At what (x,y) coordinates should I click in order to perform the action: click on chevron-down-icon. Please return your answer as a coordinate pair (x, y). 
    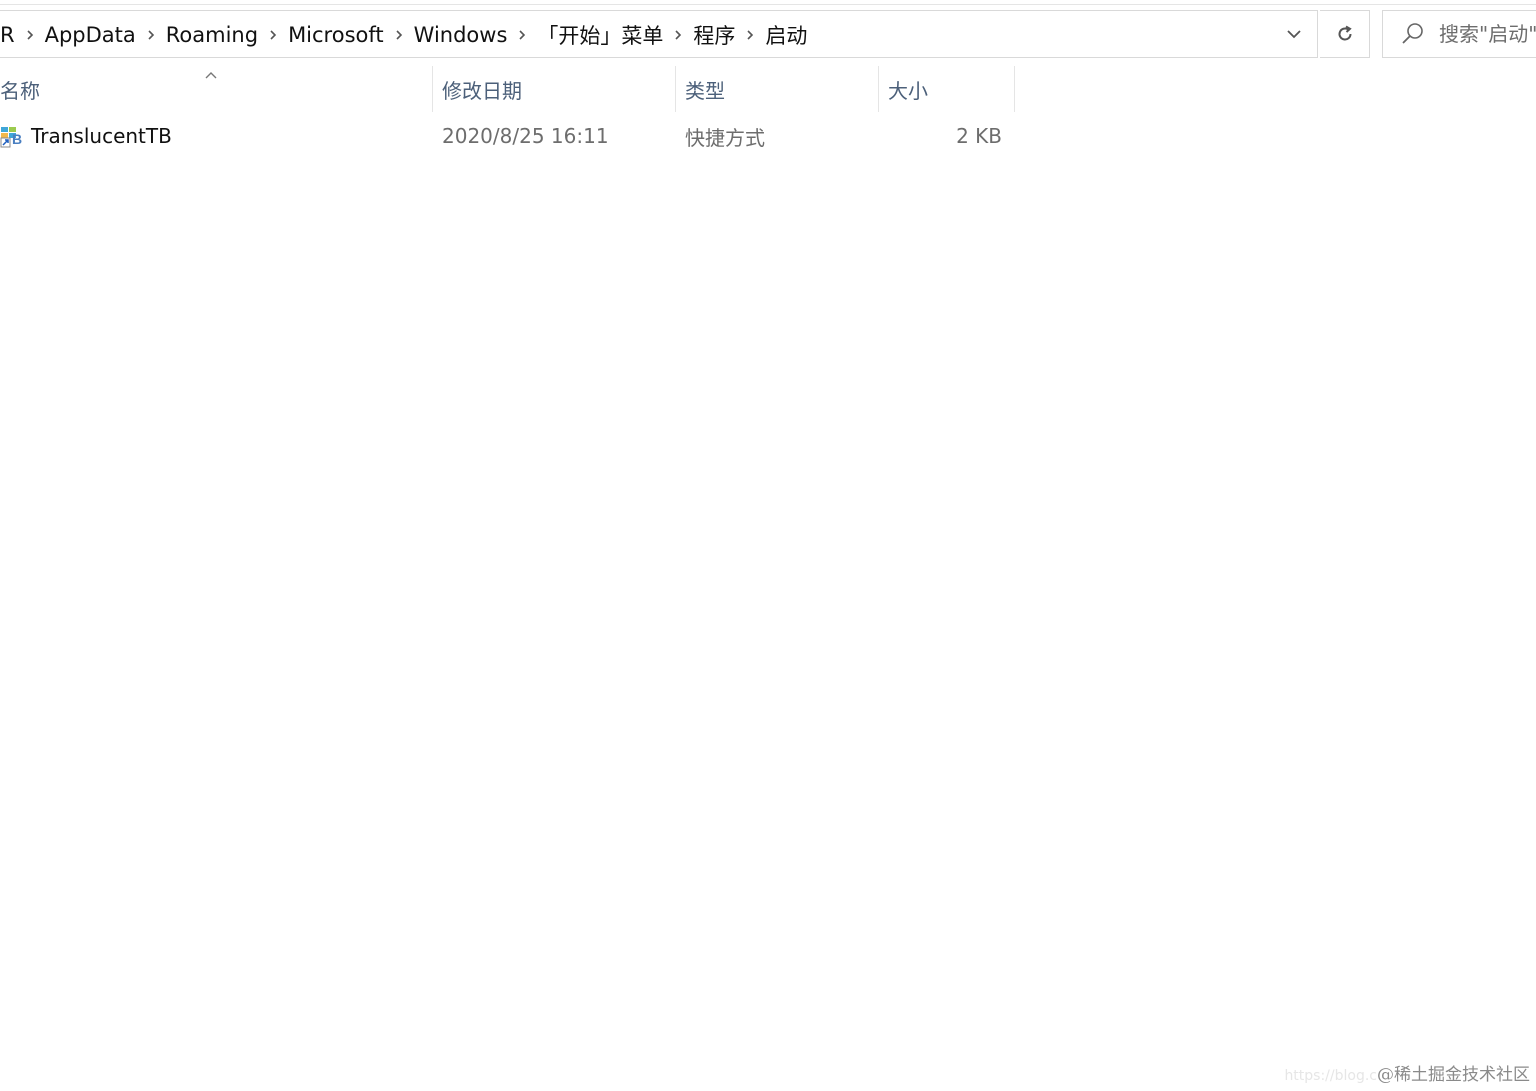
    Looking at the image, I should click on (1294, 34).